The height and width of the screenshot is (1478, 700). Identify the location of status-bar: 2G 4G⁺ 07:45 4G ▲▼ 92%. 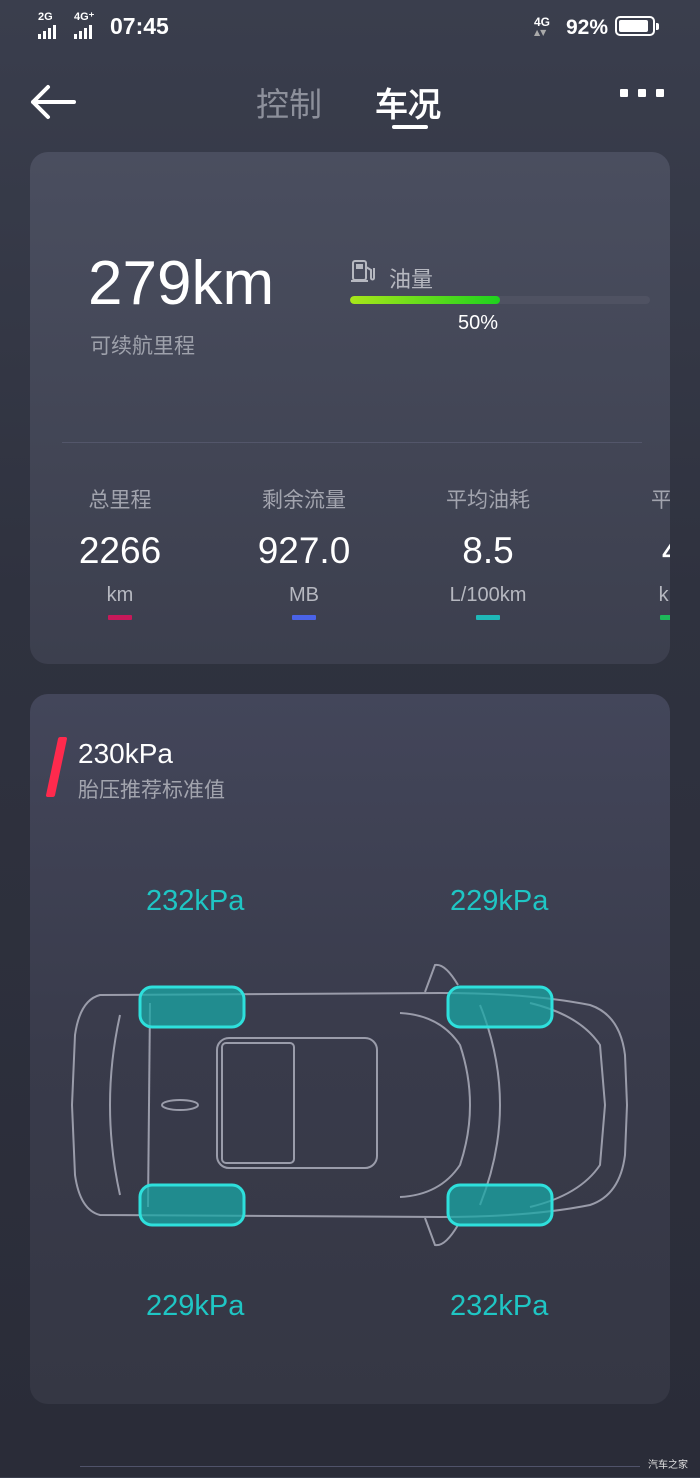
(350, 28).